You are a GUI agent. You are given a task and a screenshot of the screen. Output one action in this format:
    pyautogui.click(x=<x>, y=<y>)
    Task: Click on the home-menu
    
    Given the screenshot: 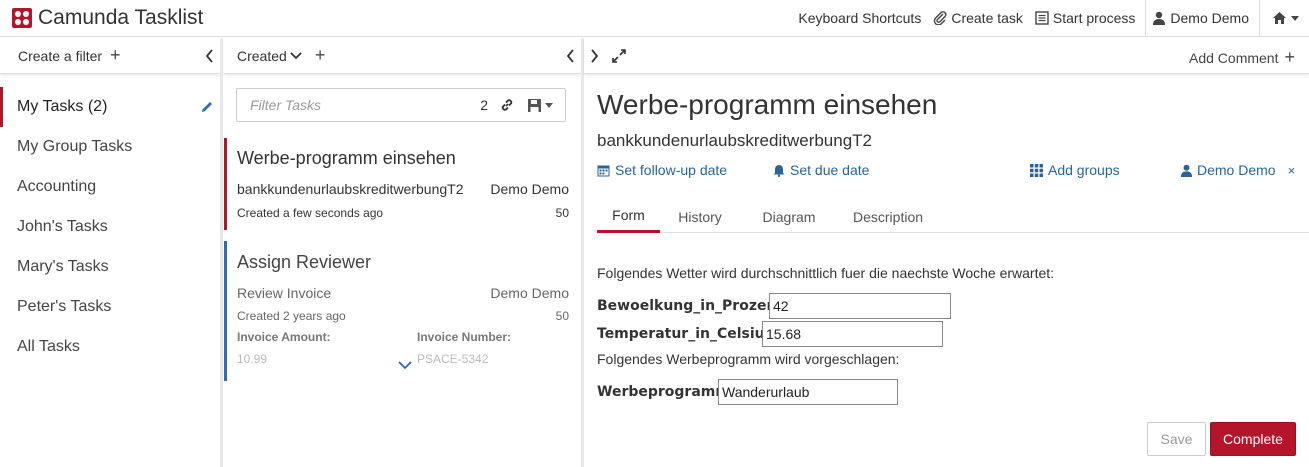 What is the action you would take?
    pyautogui.click(x=1284, y=18)
    